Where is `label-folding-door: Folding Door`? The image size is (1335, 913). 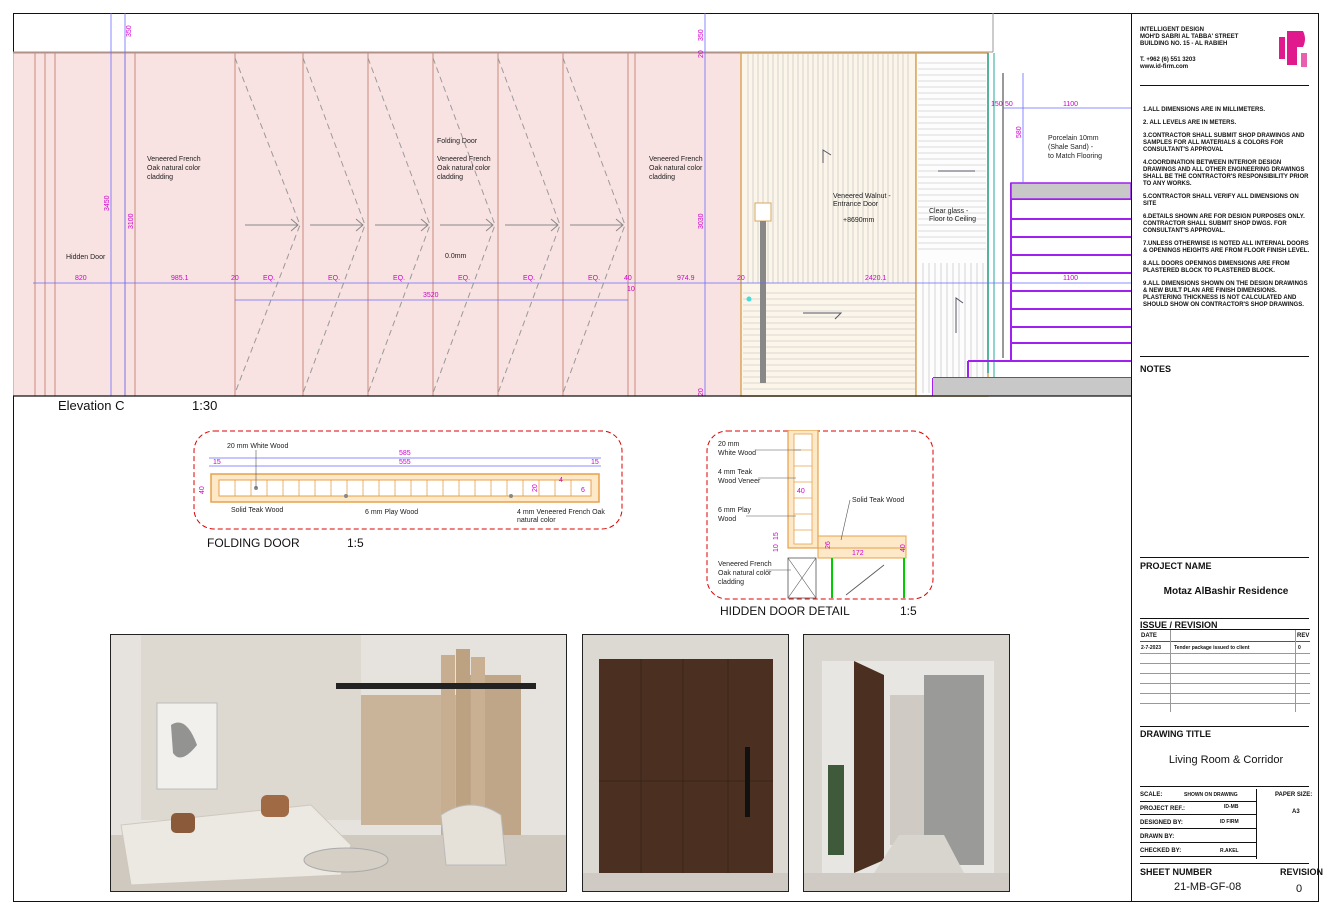 label-folding-door: Folding Door is located at coordinates (457, 141).